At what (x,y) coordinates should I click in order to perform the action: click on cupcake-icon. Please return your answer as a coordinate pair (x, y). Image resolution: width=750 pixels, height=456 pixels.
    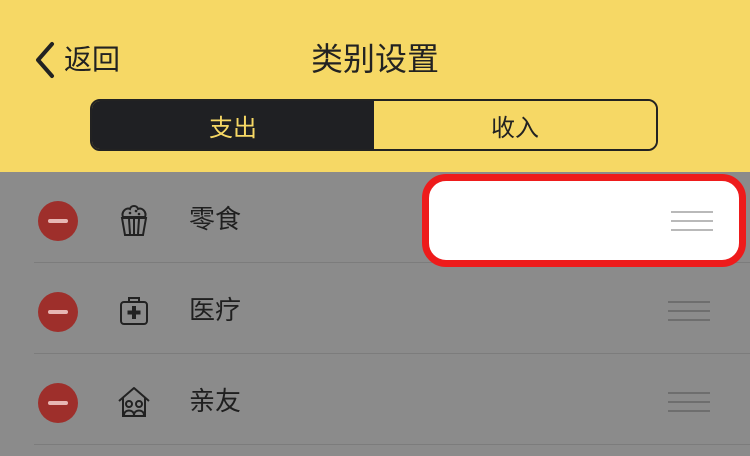
    Looking at the image, I should click on (134, 220).